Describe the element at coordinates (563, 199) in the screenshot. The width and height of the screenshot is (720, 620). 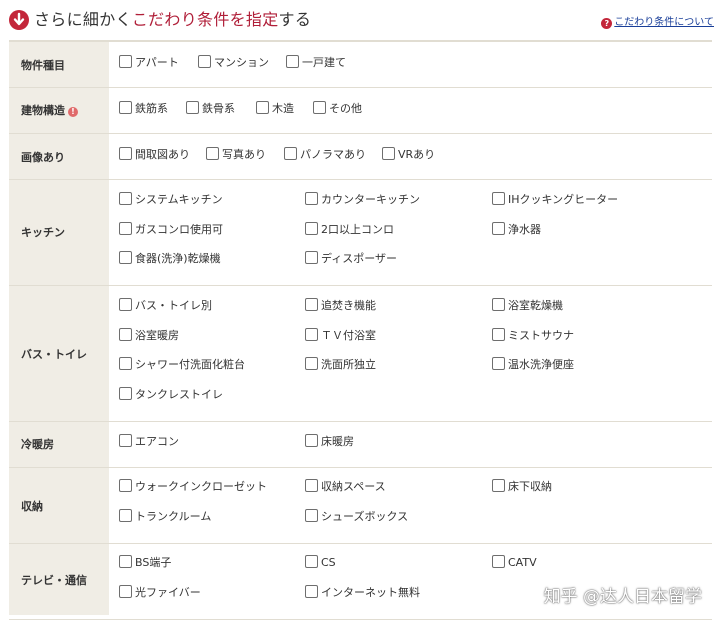
I see `option-label: IHクッキングヒーター` at that location.